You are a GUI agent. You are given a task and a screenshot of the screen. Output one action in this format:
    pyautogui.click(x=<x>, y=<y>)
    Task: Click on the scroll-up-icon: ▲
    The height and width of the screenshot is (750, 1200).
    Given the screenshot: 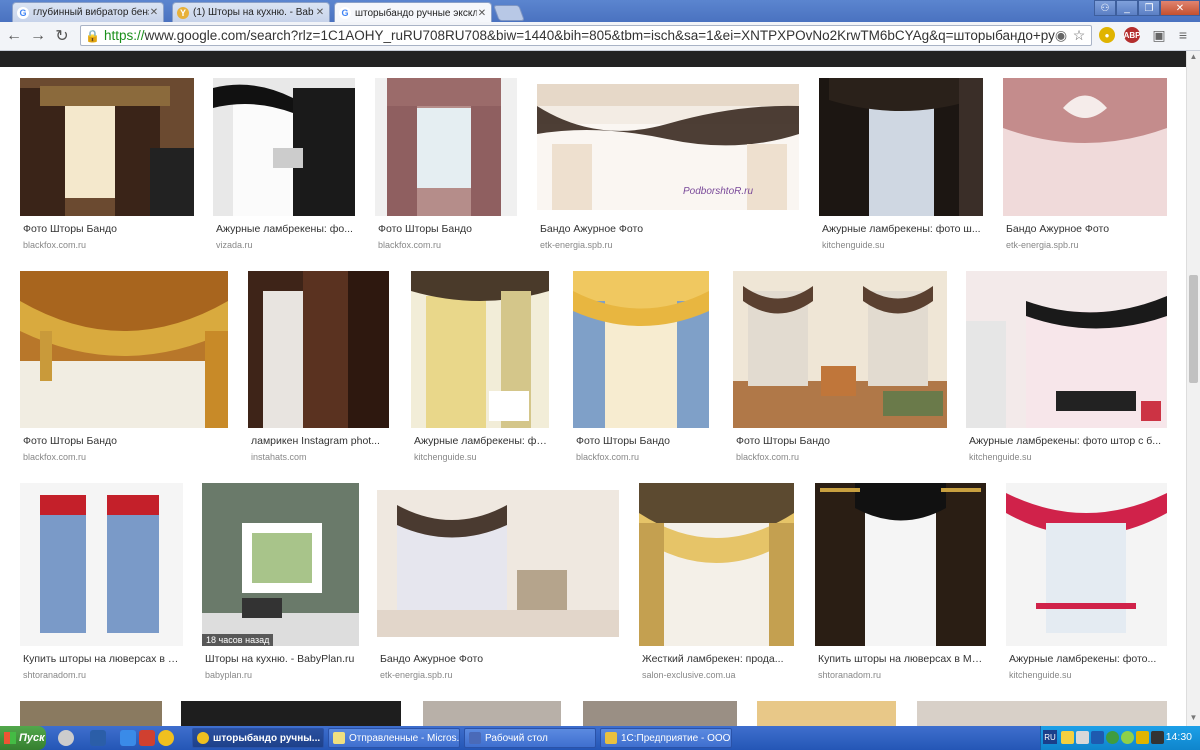 What is the action you would take?
    pyautogui.click(x=1193, y=58)
    